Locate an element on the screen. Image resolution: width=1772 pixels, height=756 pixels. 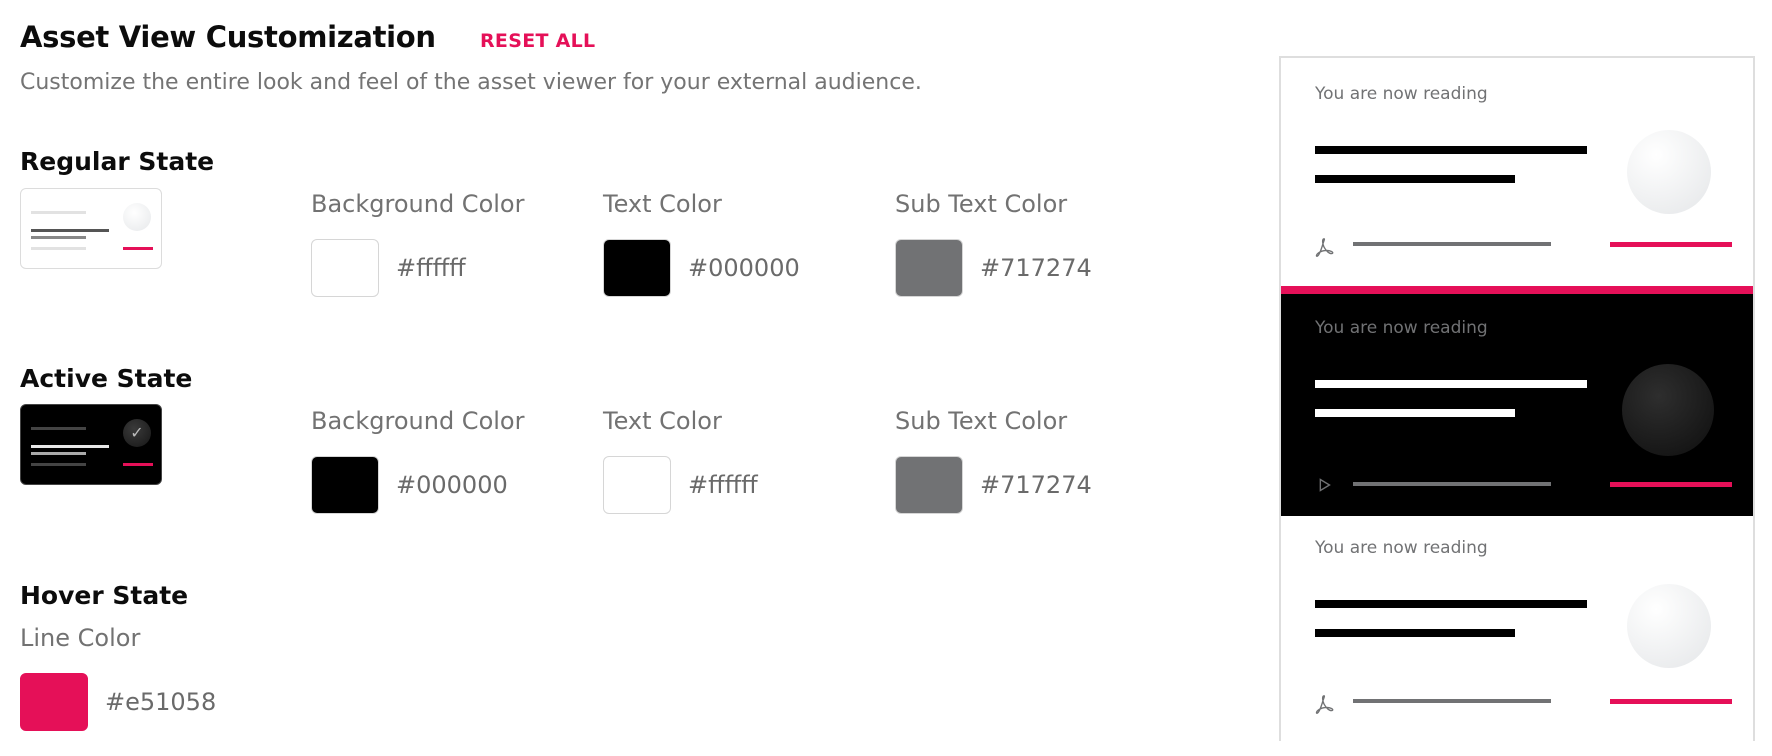
regular-subtext-color-label: Sub Text Color is located at coordinates (981, 204).